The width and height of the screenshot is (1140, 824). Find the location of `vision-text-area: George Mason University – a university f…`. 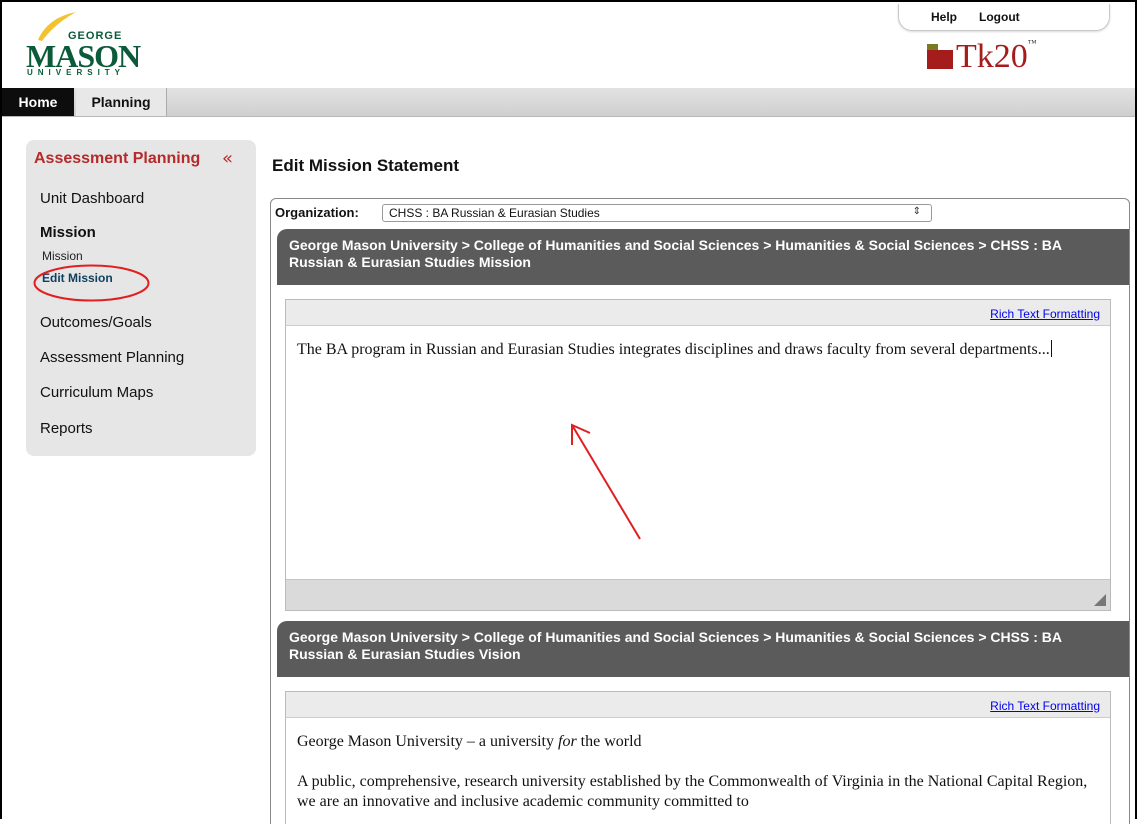

vision-text-area: George Mason University – a university f… is located at coordinates (698, 765).